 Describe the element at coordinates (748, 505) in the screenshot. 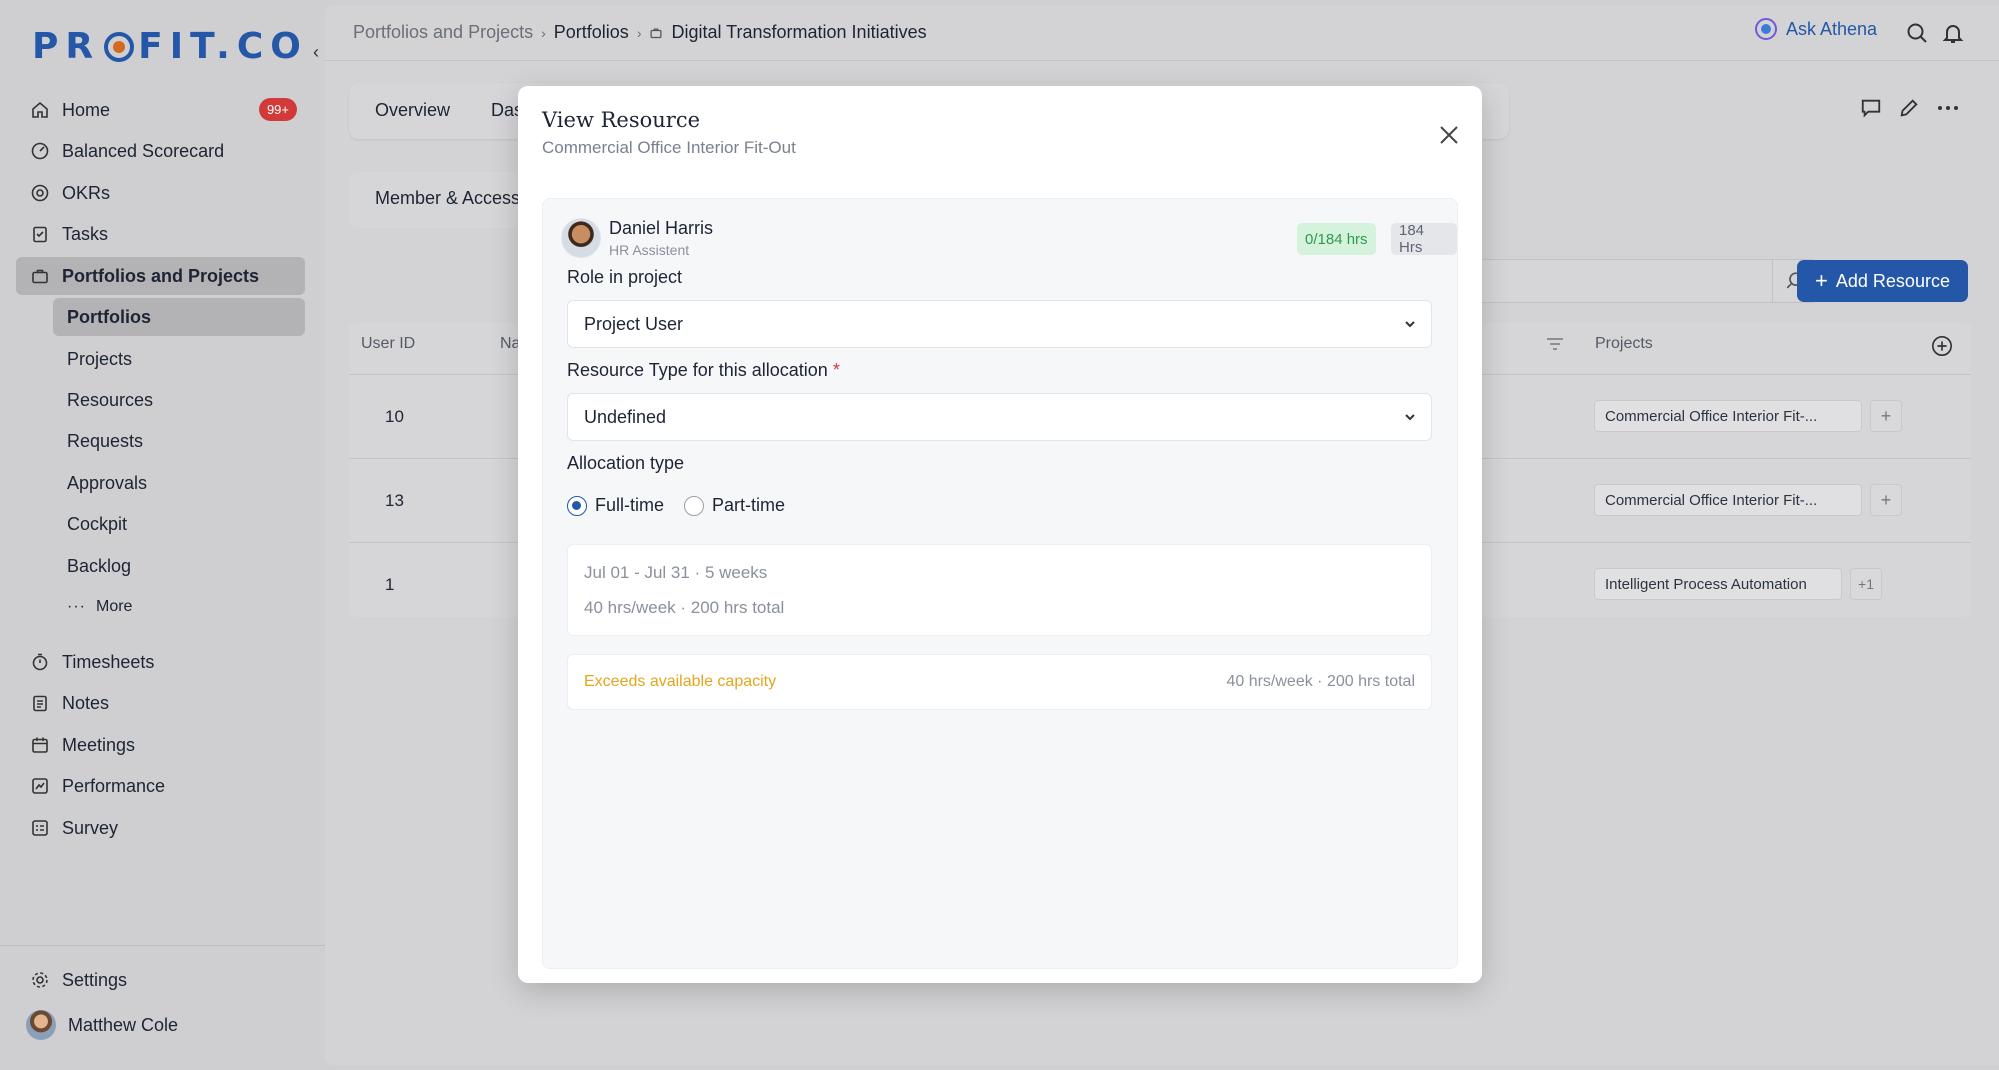

I see `part-time-label: Part-time` at that location.